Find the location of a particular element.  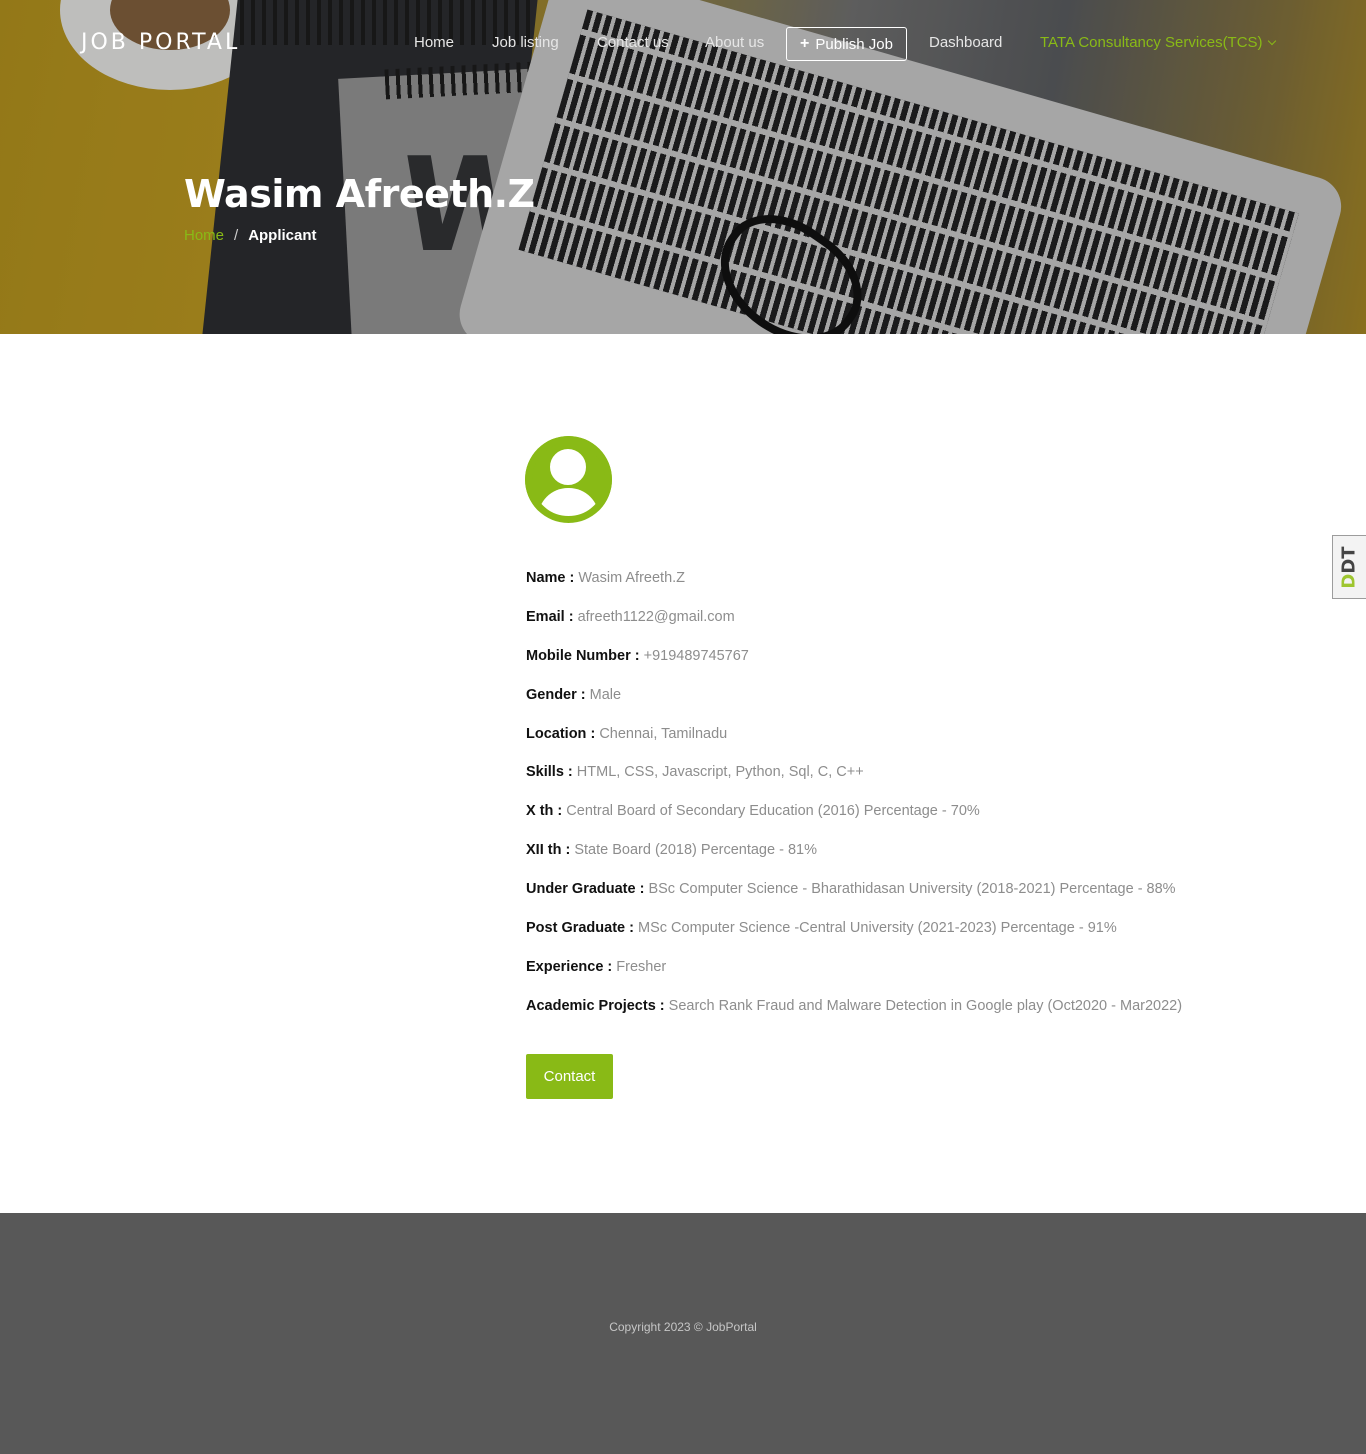

detail-label: Email : is located at coordinates (550, 616).